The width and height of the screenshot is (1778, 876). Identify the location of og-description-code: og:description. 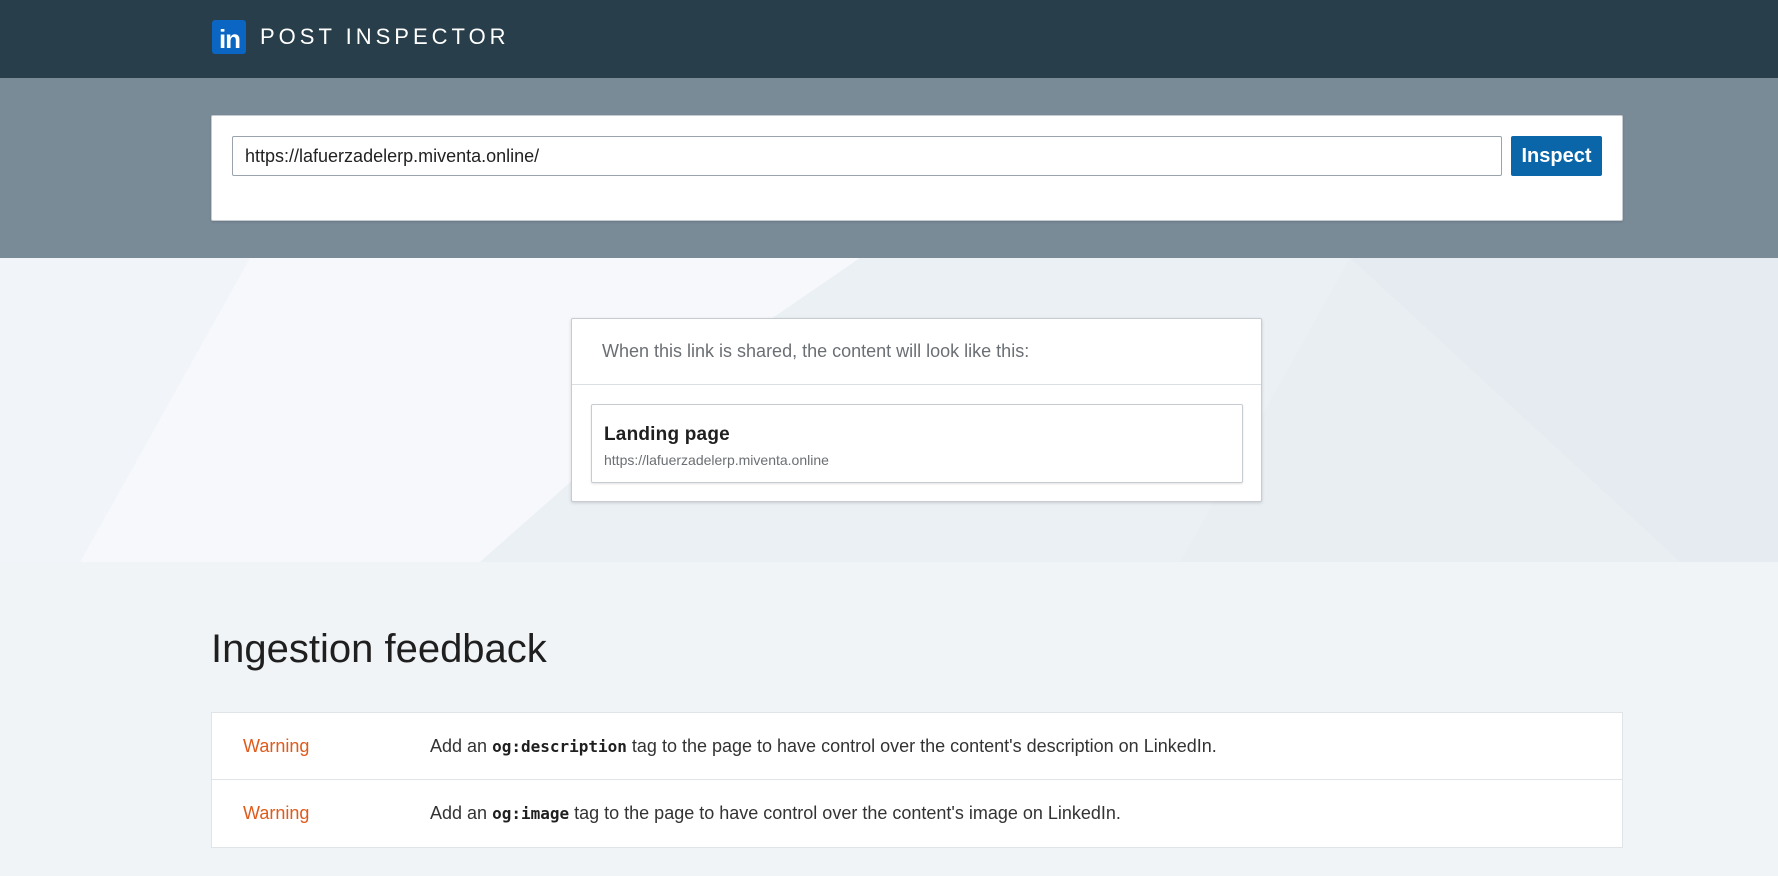
(559, 746).